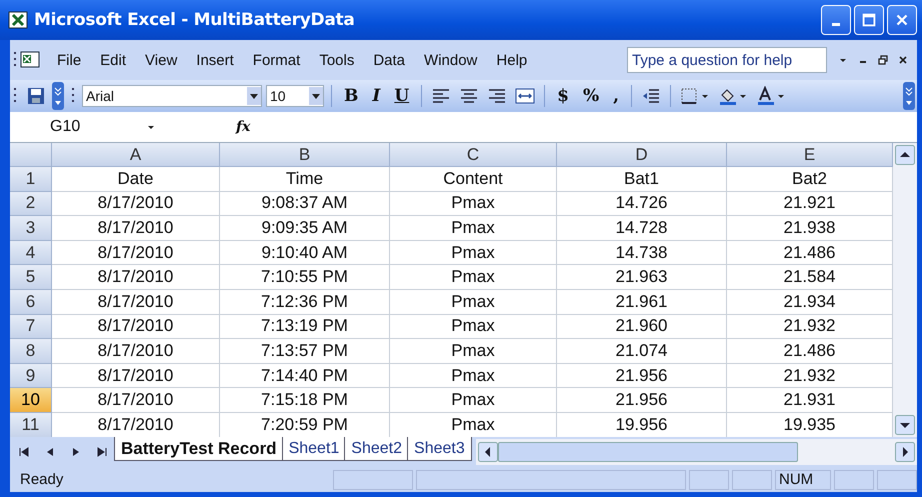 This screenshot has height=497, width=922. Describe the element at coordinates (305, 327) in the screenshot. I see `table-cell: 7:13:19 PM` at that location.